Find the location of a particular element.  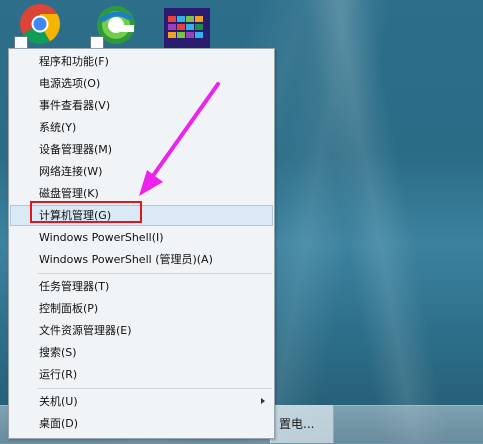

menu-item-event-viewer: 事件查看器(V) is located at coordinates (141, 105).